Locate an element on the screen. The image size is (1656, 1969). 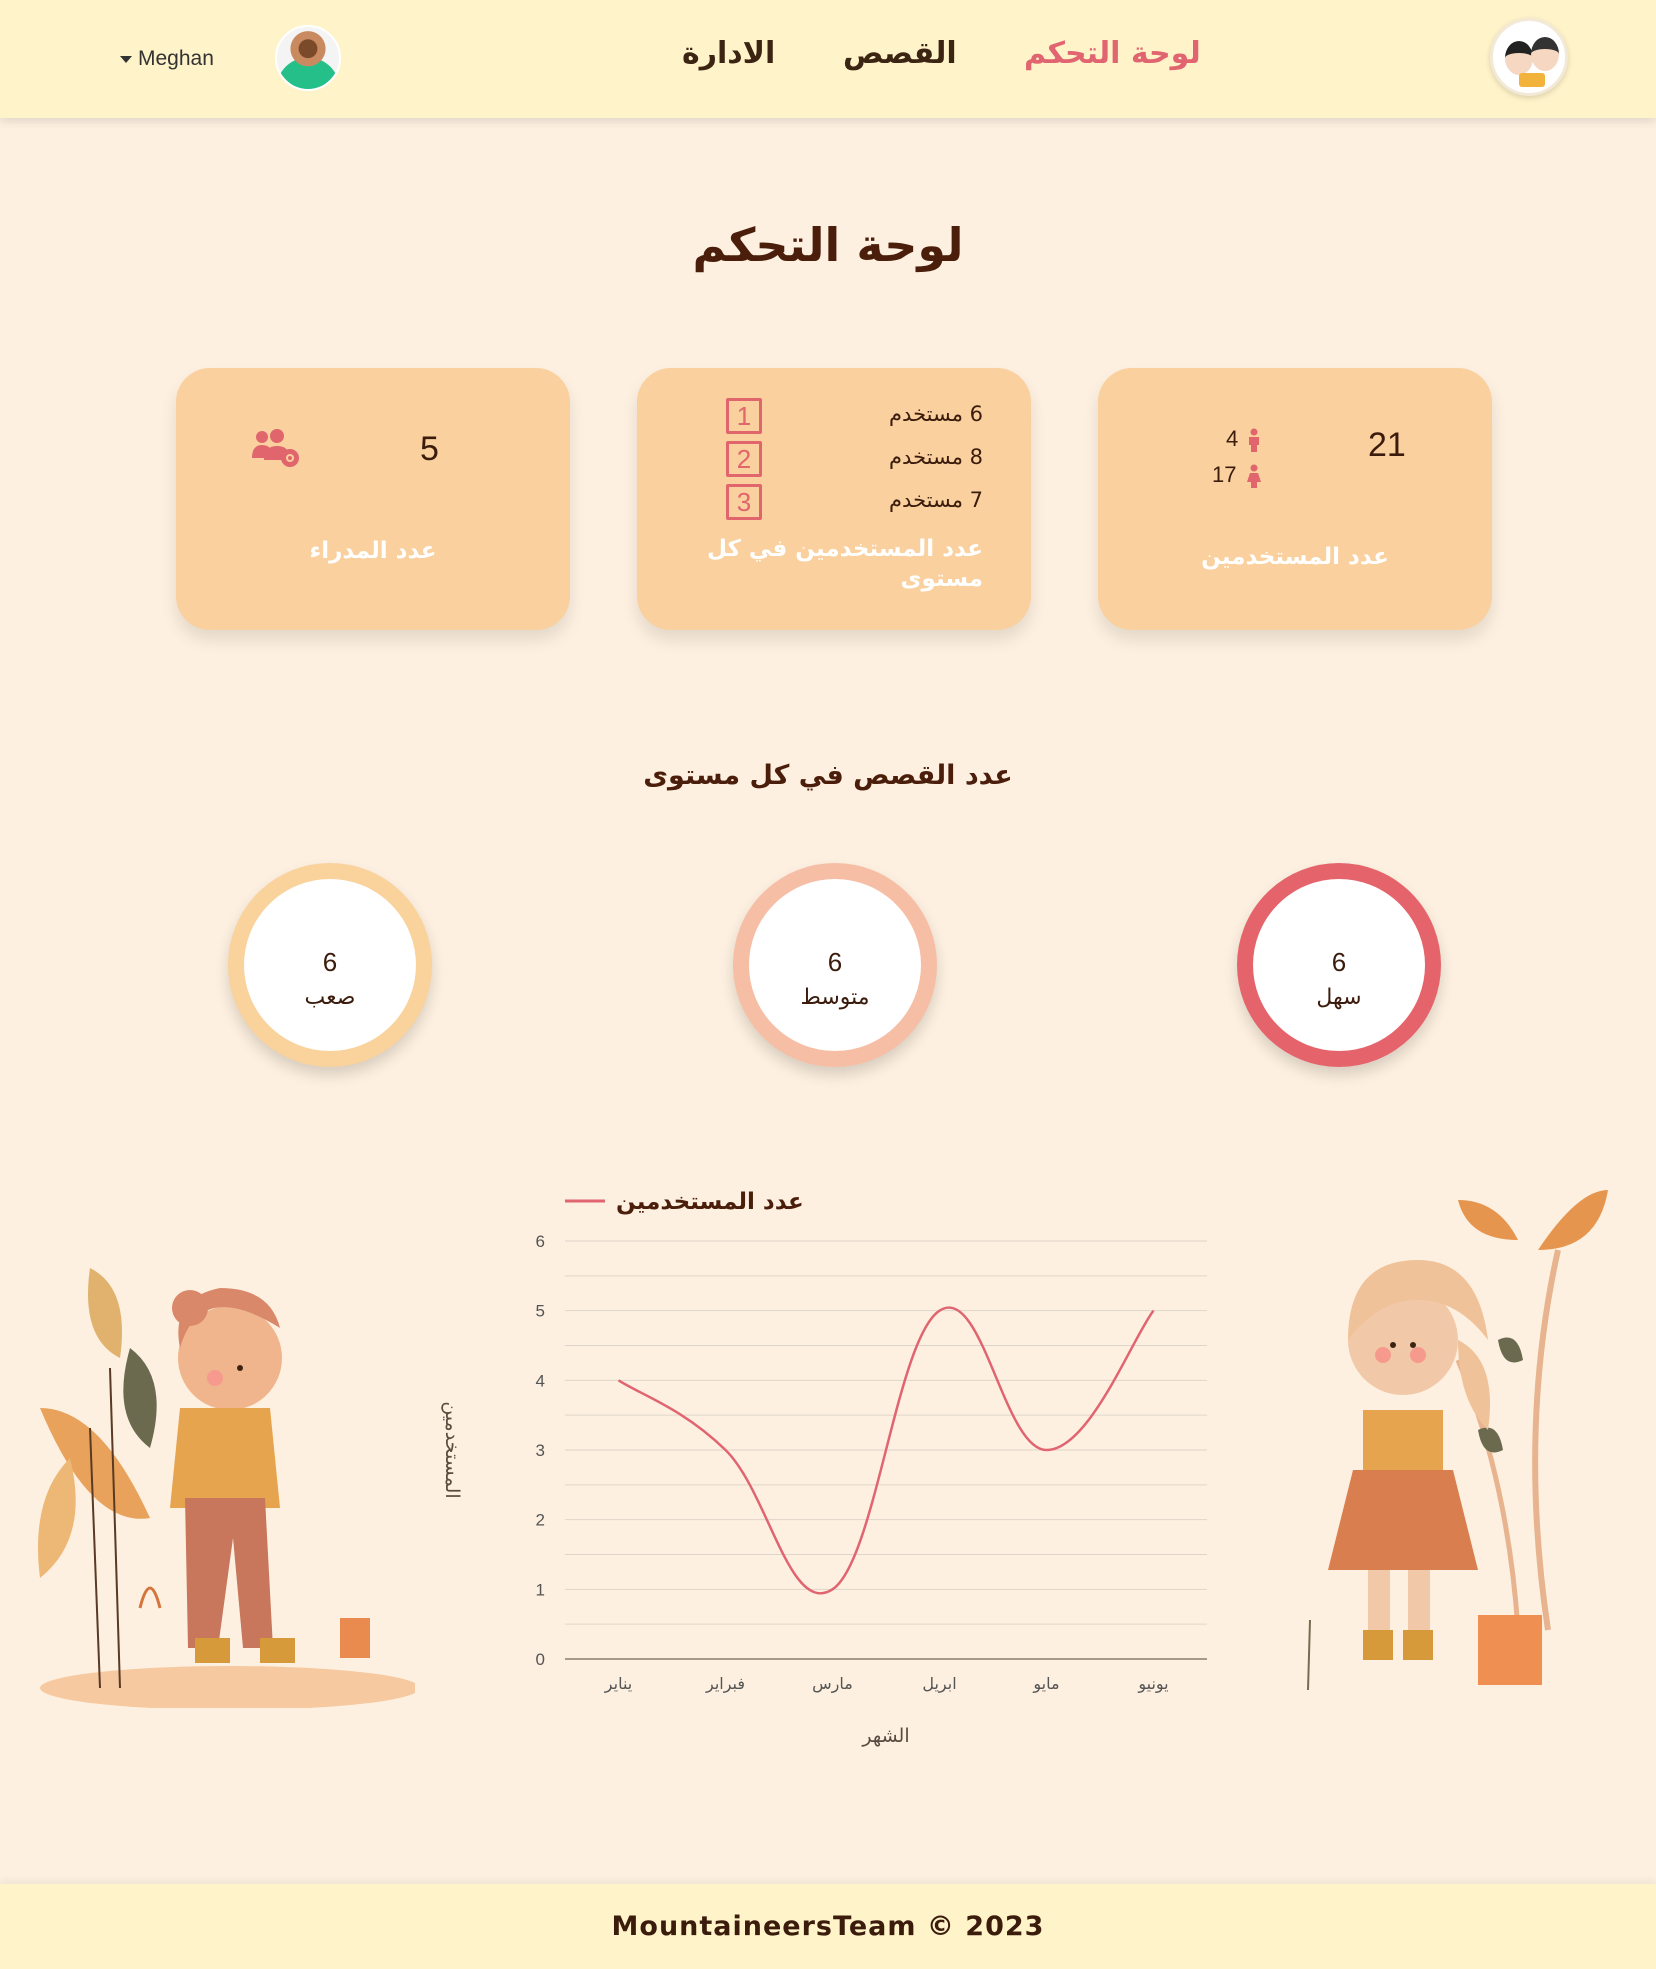
male-users-count: 4 is located at coordinates (1232, 438).